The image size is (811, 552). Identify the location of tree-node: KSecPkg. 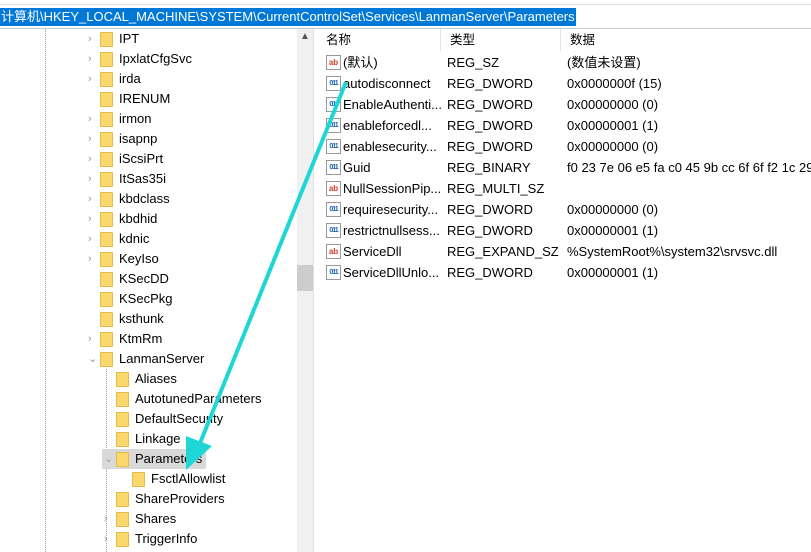
(198, 299).